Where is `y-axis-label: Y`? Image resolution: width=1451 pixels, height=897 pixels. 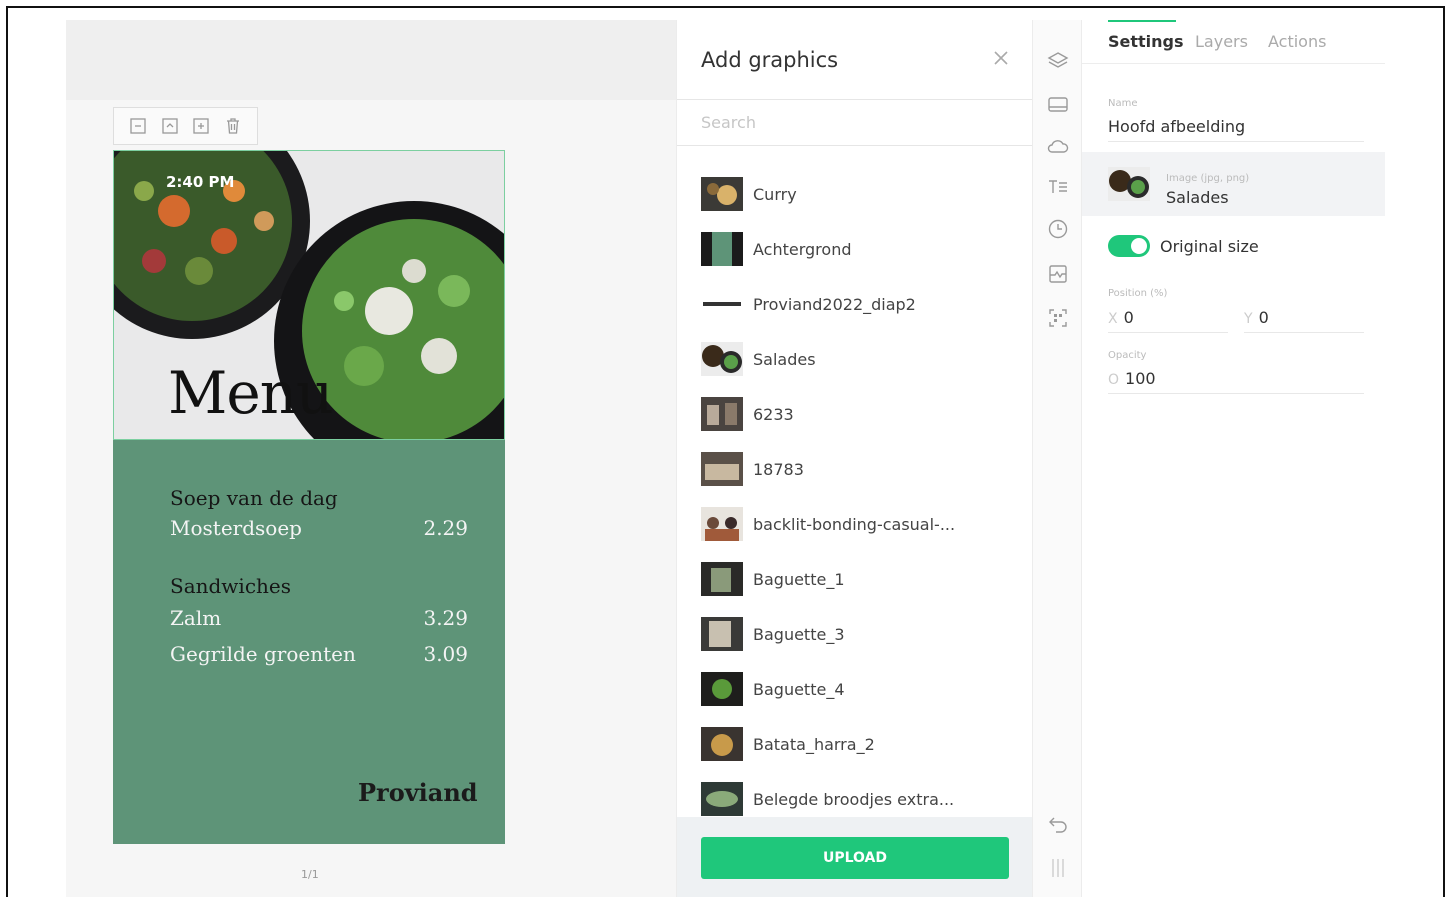 y-axis-label: Y is located at coordinates (1248, 319).